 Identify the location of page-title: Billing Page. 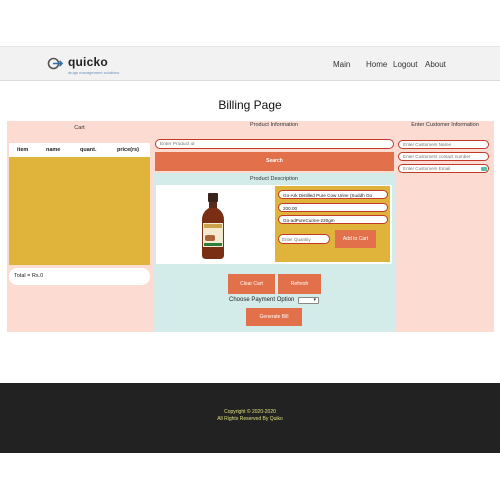
(250, 105).